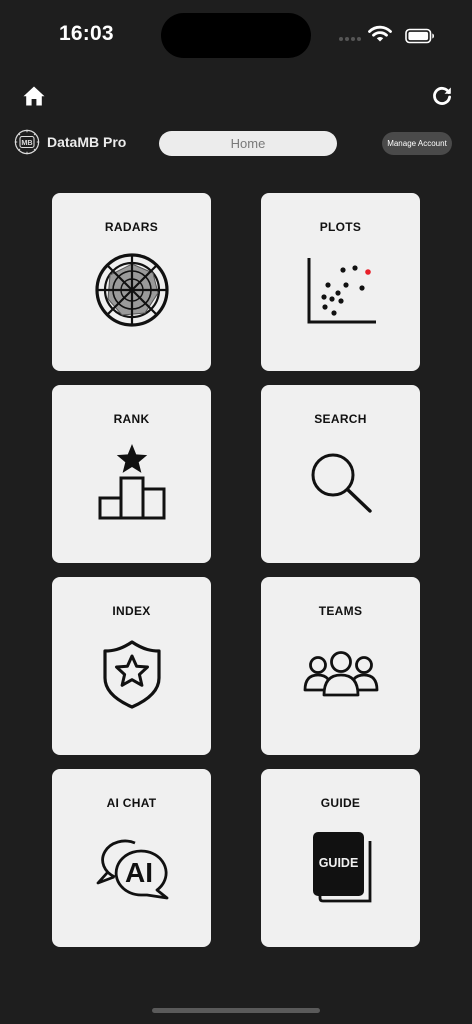 The width and height of the screenshot is (472, 1024). What do you see at coordinates (248, 143) in the screenshot?
I see `page-title-pill: Home` at bounding box center [248, 143].